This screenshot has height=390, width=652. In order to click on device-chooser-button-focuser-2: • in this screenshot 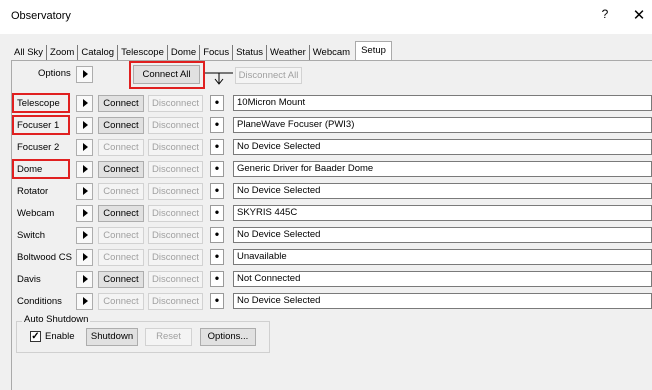, I will do `click(217, 147)`.